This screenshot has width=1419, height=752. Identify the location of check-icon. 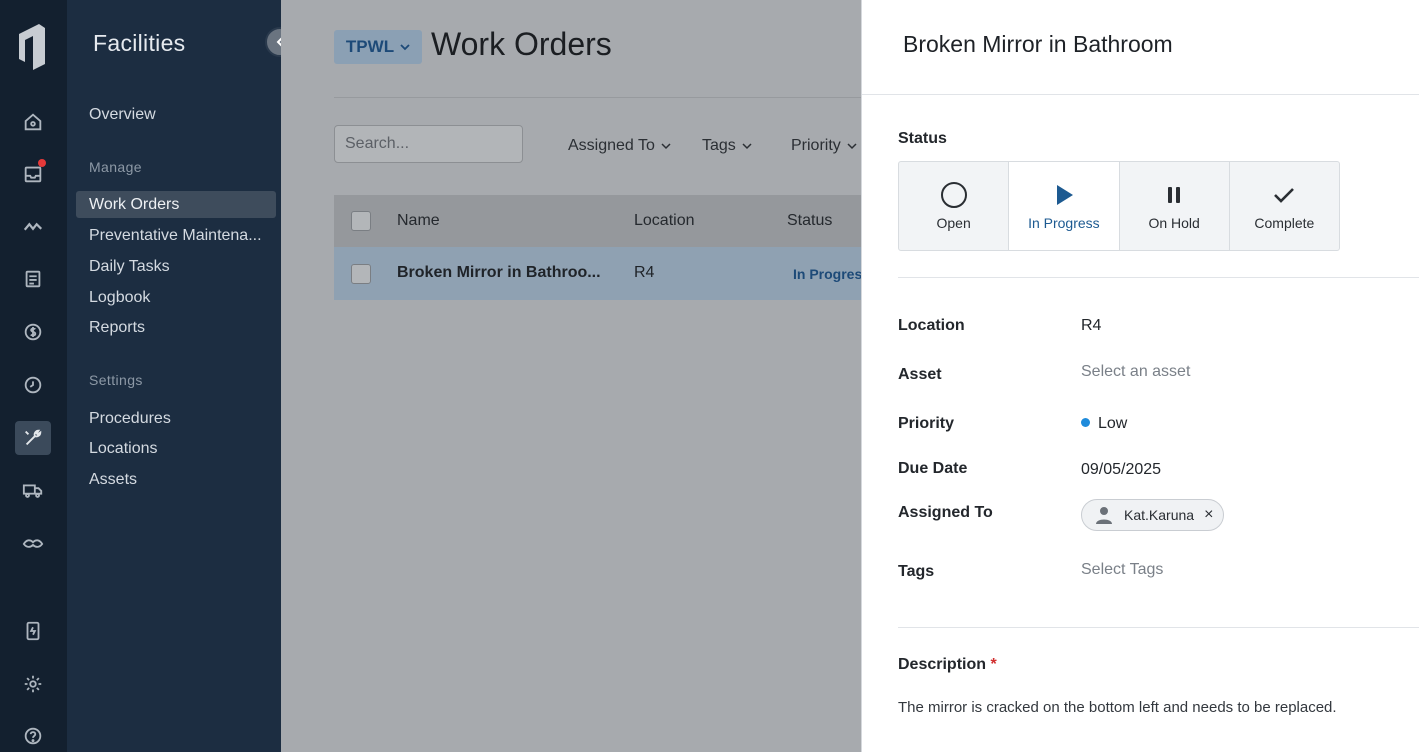
(1284, 195).